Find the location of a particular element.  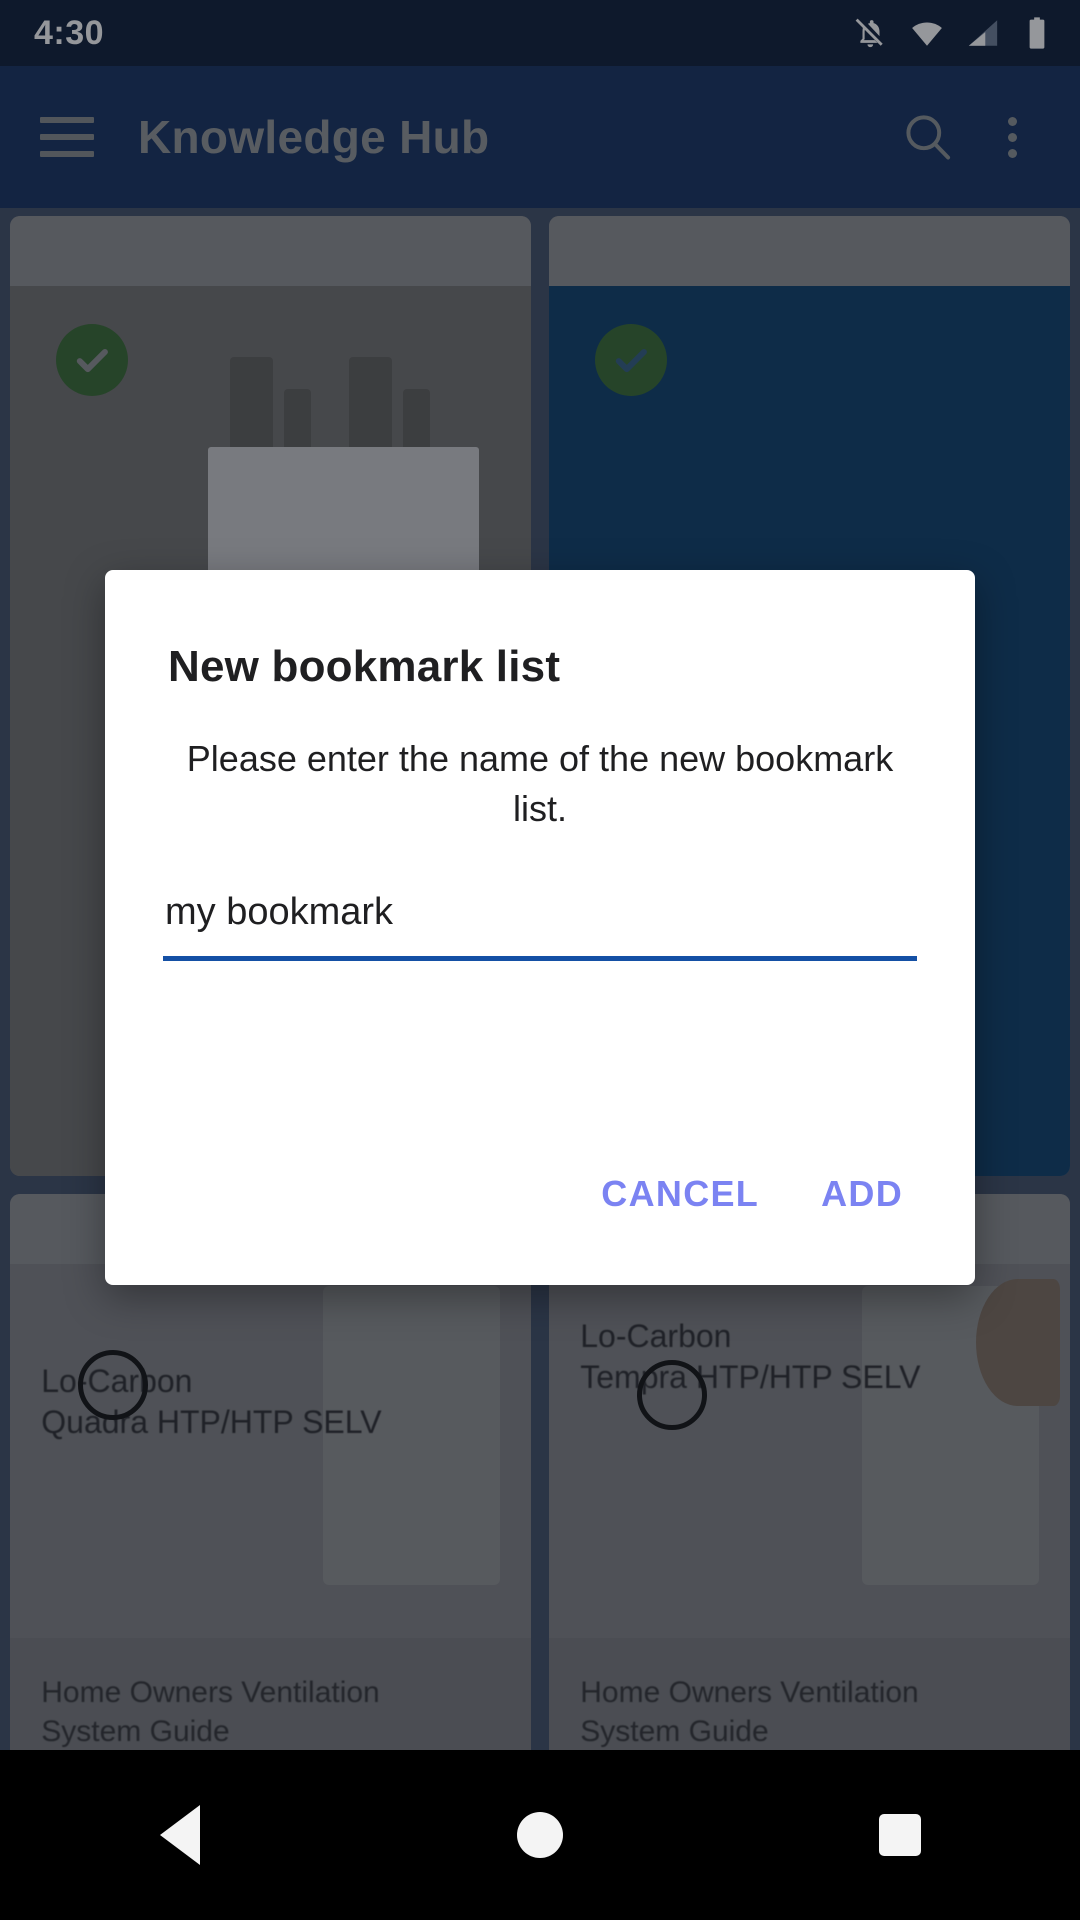

dialog-actions: CANCEL ADD is located at coordinates (540, 1220).